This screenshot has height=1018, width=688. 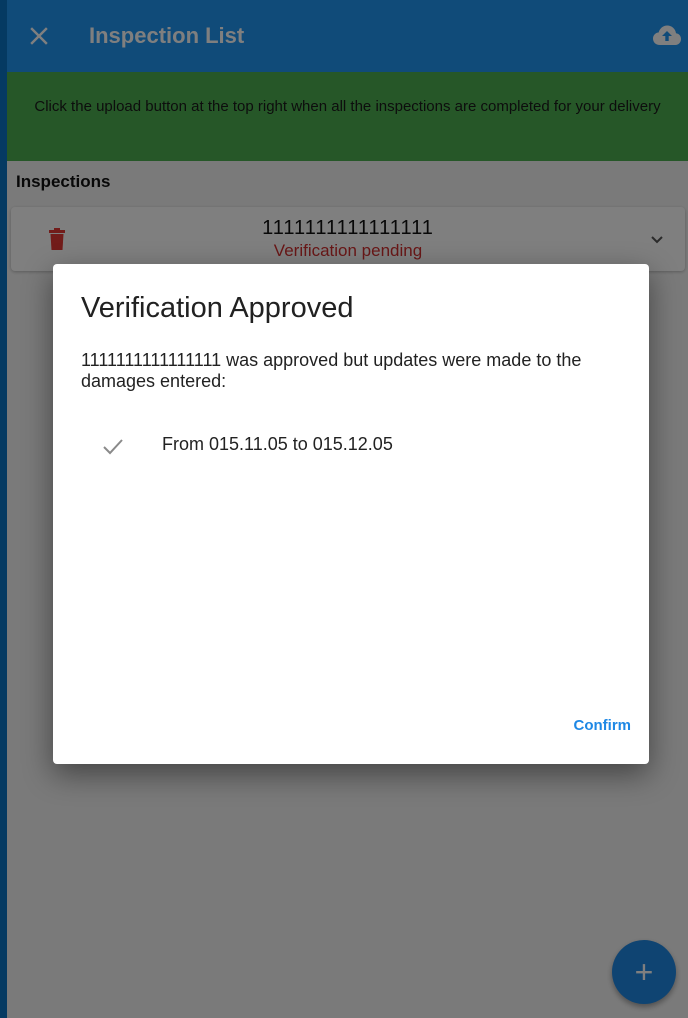 I want to click on dialog-title: Verification Approved, so click(x=217, y=308).